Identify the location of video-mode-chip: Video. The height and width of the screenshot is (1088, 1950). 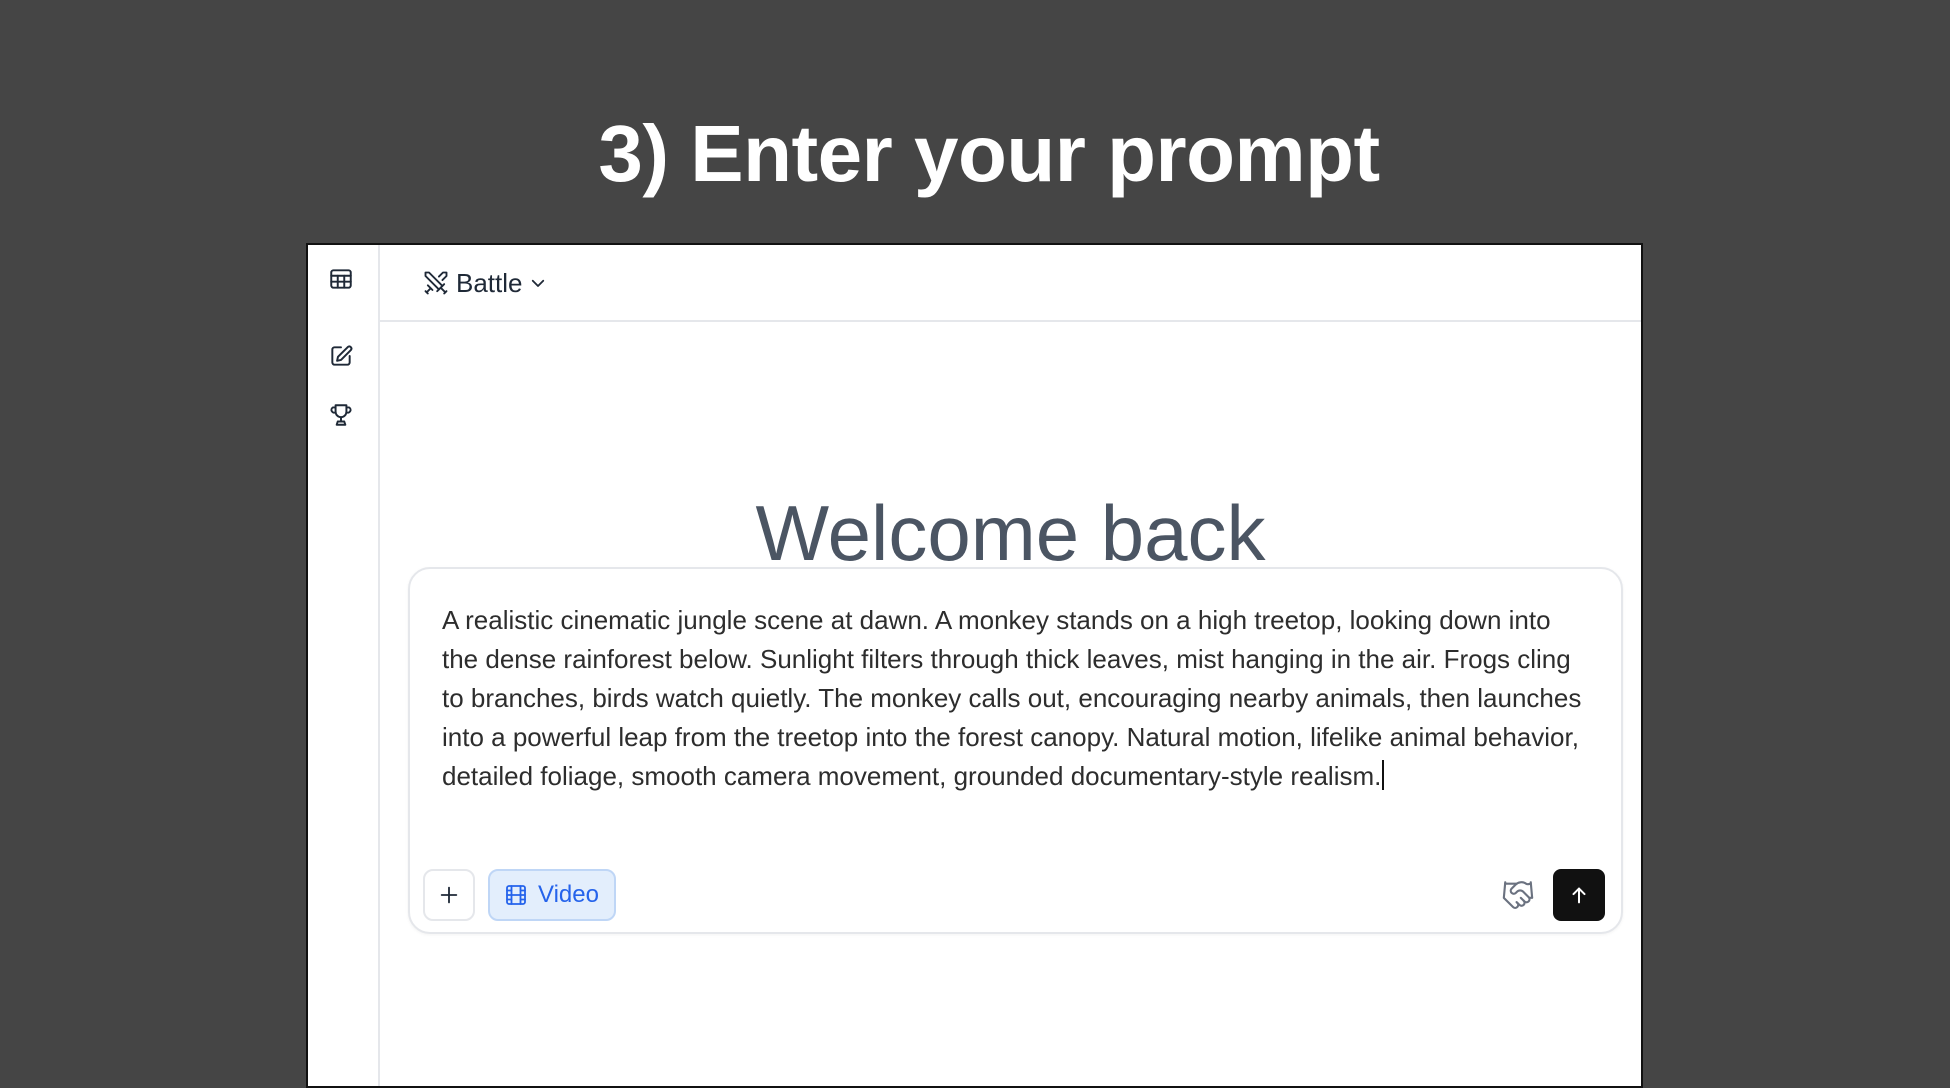
(552, 895).